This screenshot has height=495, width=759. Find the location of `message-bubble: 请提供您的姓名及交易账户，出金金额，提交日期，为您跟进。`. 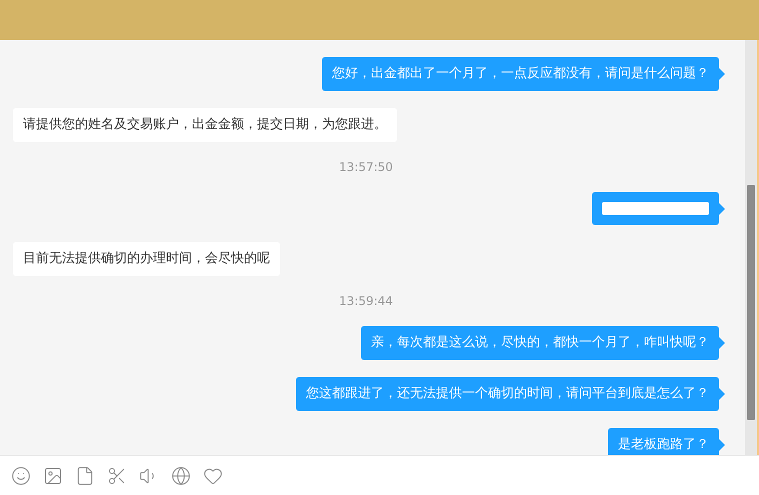

message-bubble: 请提供您的姓名及交易账户，出金金额，提交日期，为您跟进。 is located at coordinates (205, 125).